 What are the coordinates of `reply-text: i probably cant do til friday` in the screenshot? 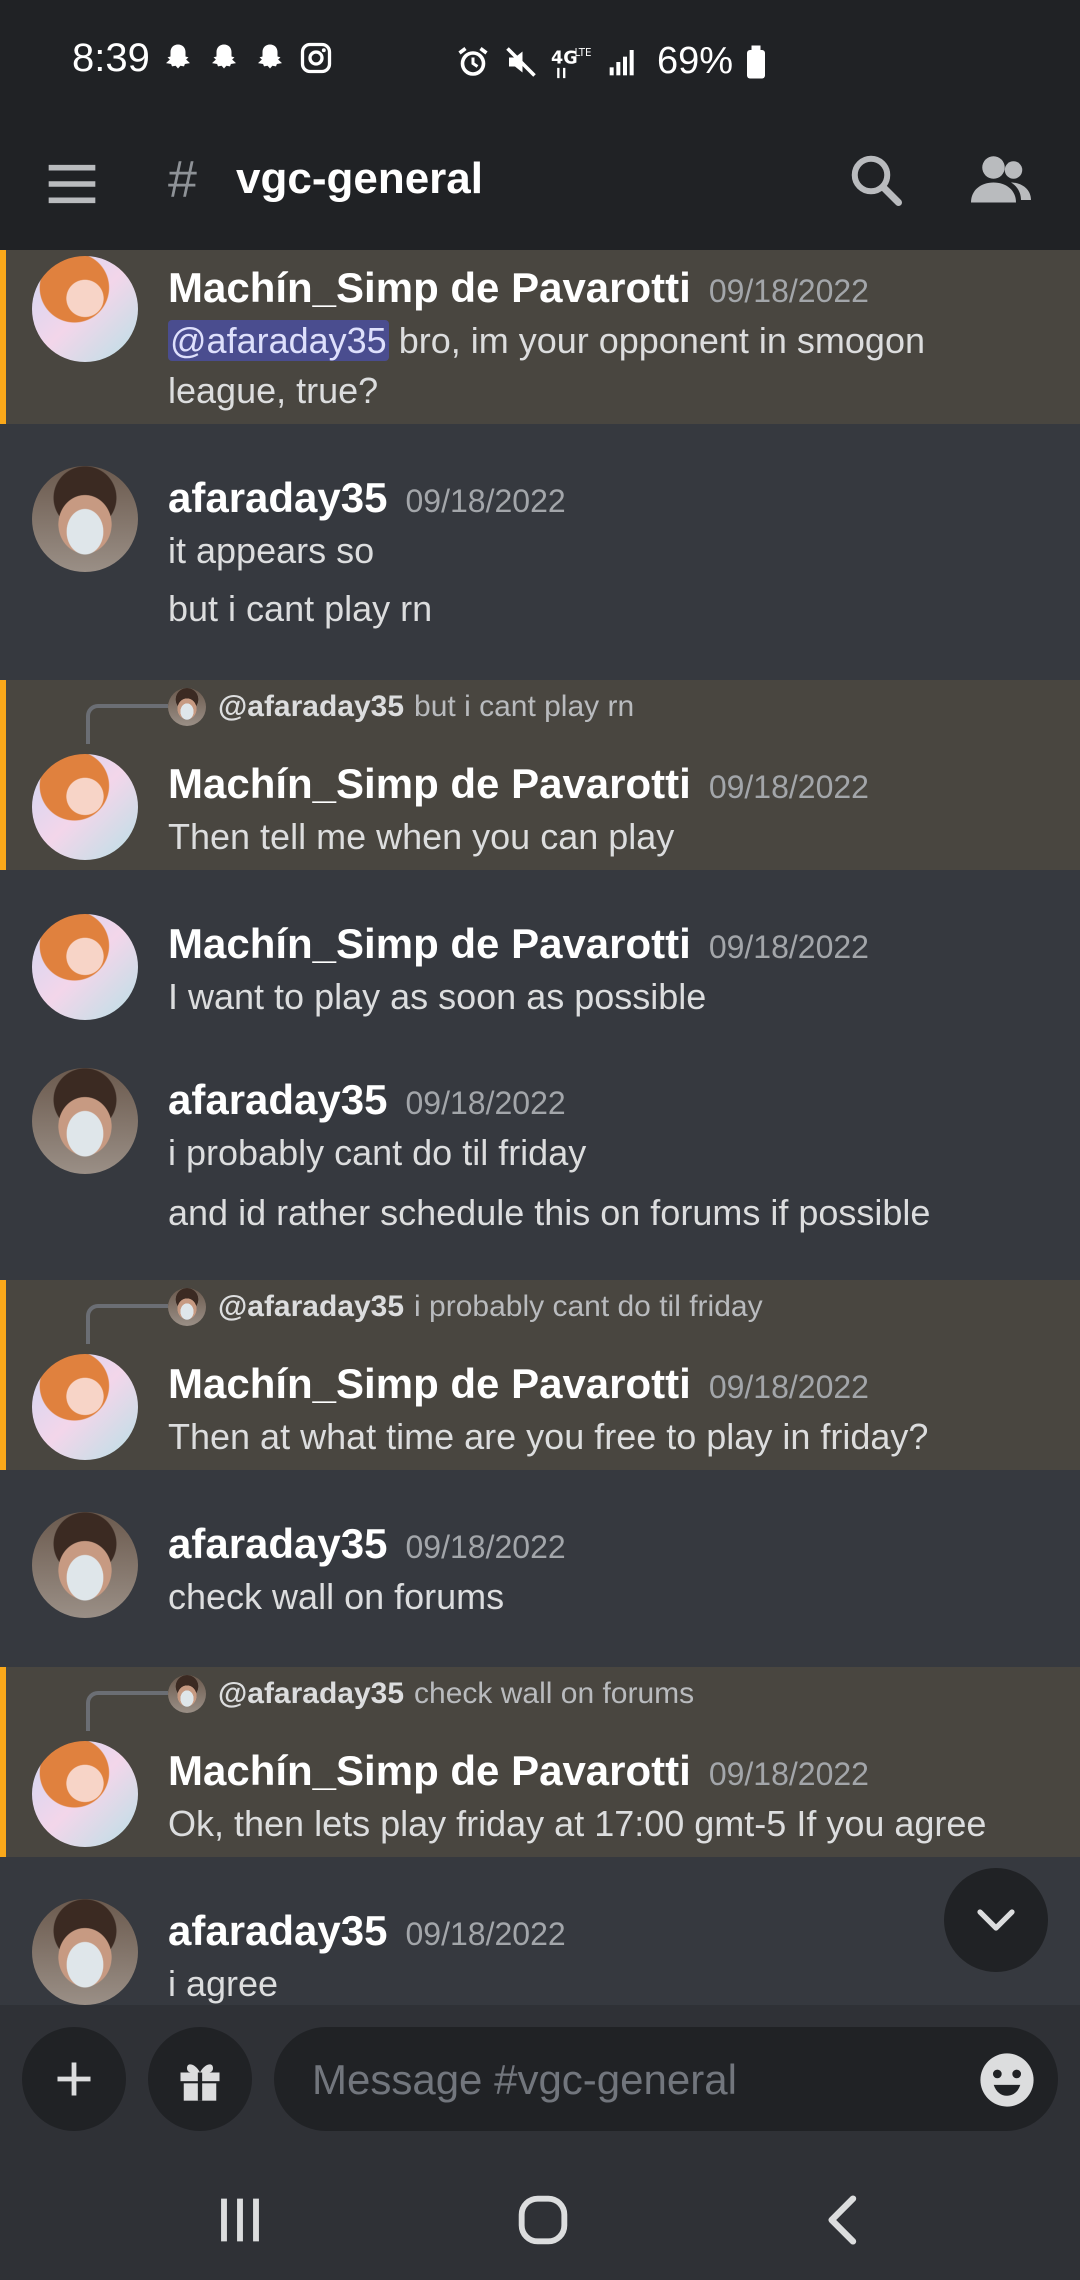 It's located at (588, 1306).